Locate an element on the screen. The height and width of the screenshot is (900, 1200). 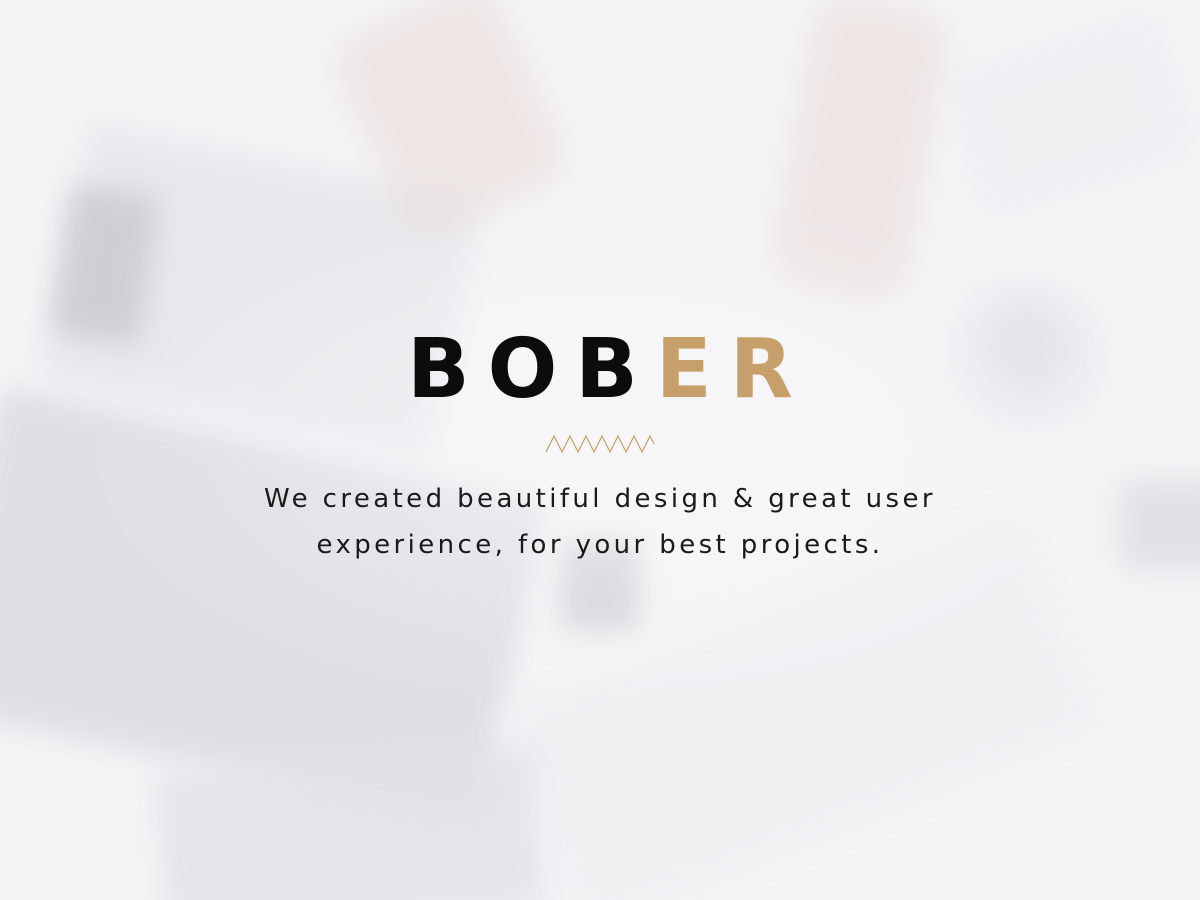
tagline-line-2: experience, for your best projects. is located at coordinates (600, 545).